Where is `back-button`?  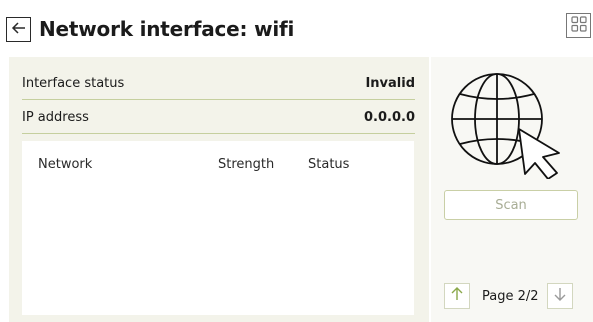 back-button is located at coordinates (18, 29).